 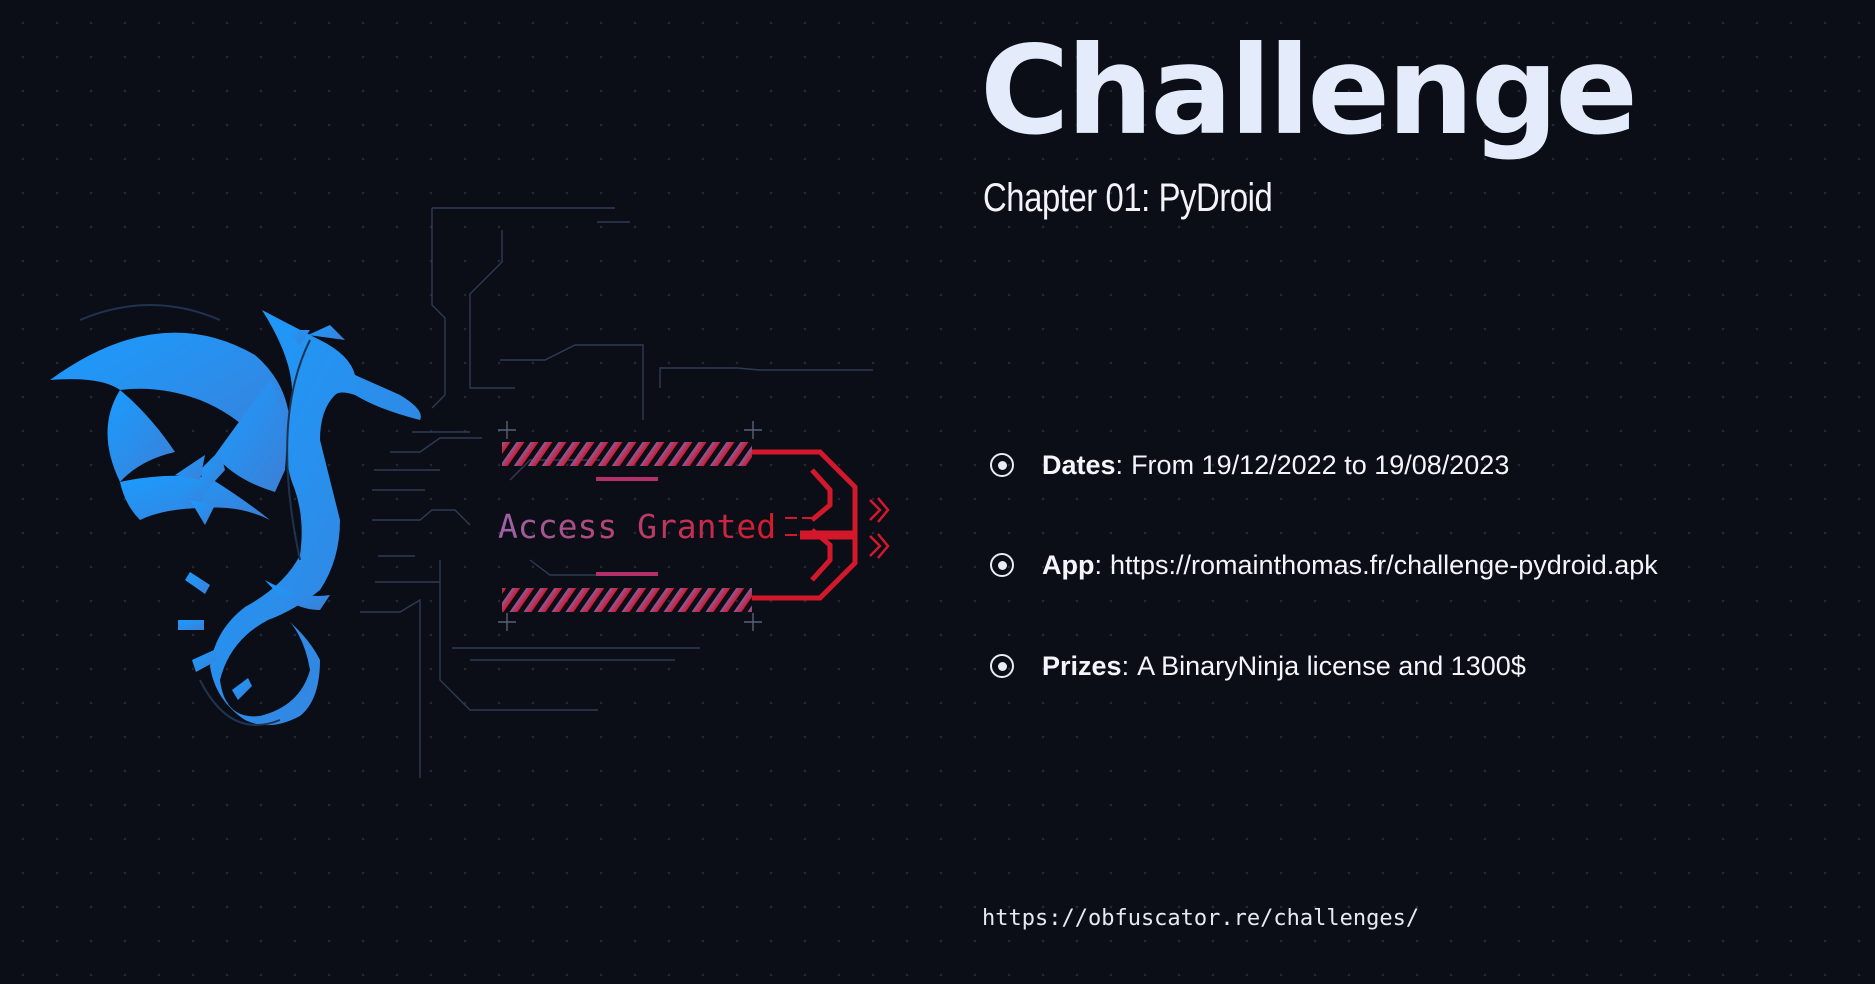 I want to click on info-item-dates: Dates: From 19/12/2022 to 19/08/2023, so click(x=1420, y=465).